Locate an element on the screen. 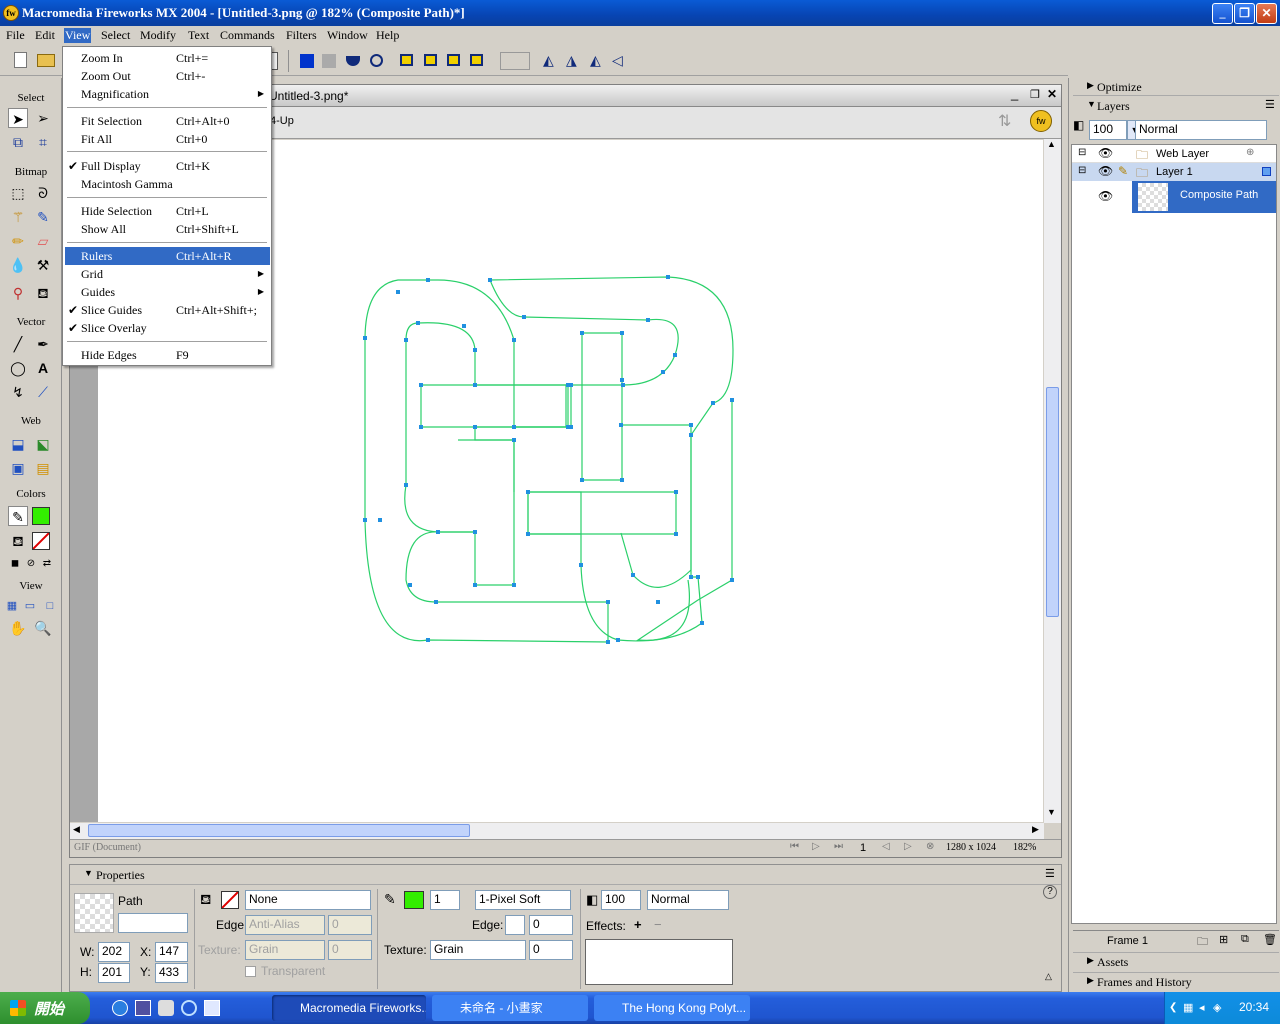  send-to-back-icon is located at coordinates (476, 60).